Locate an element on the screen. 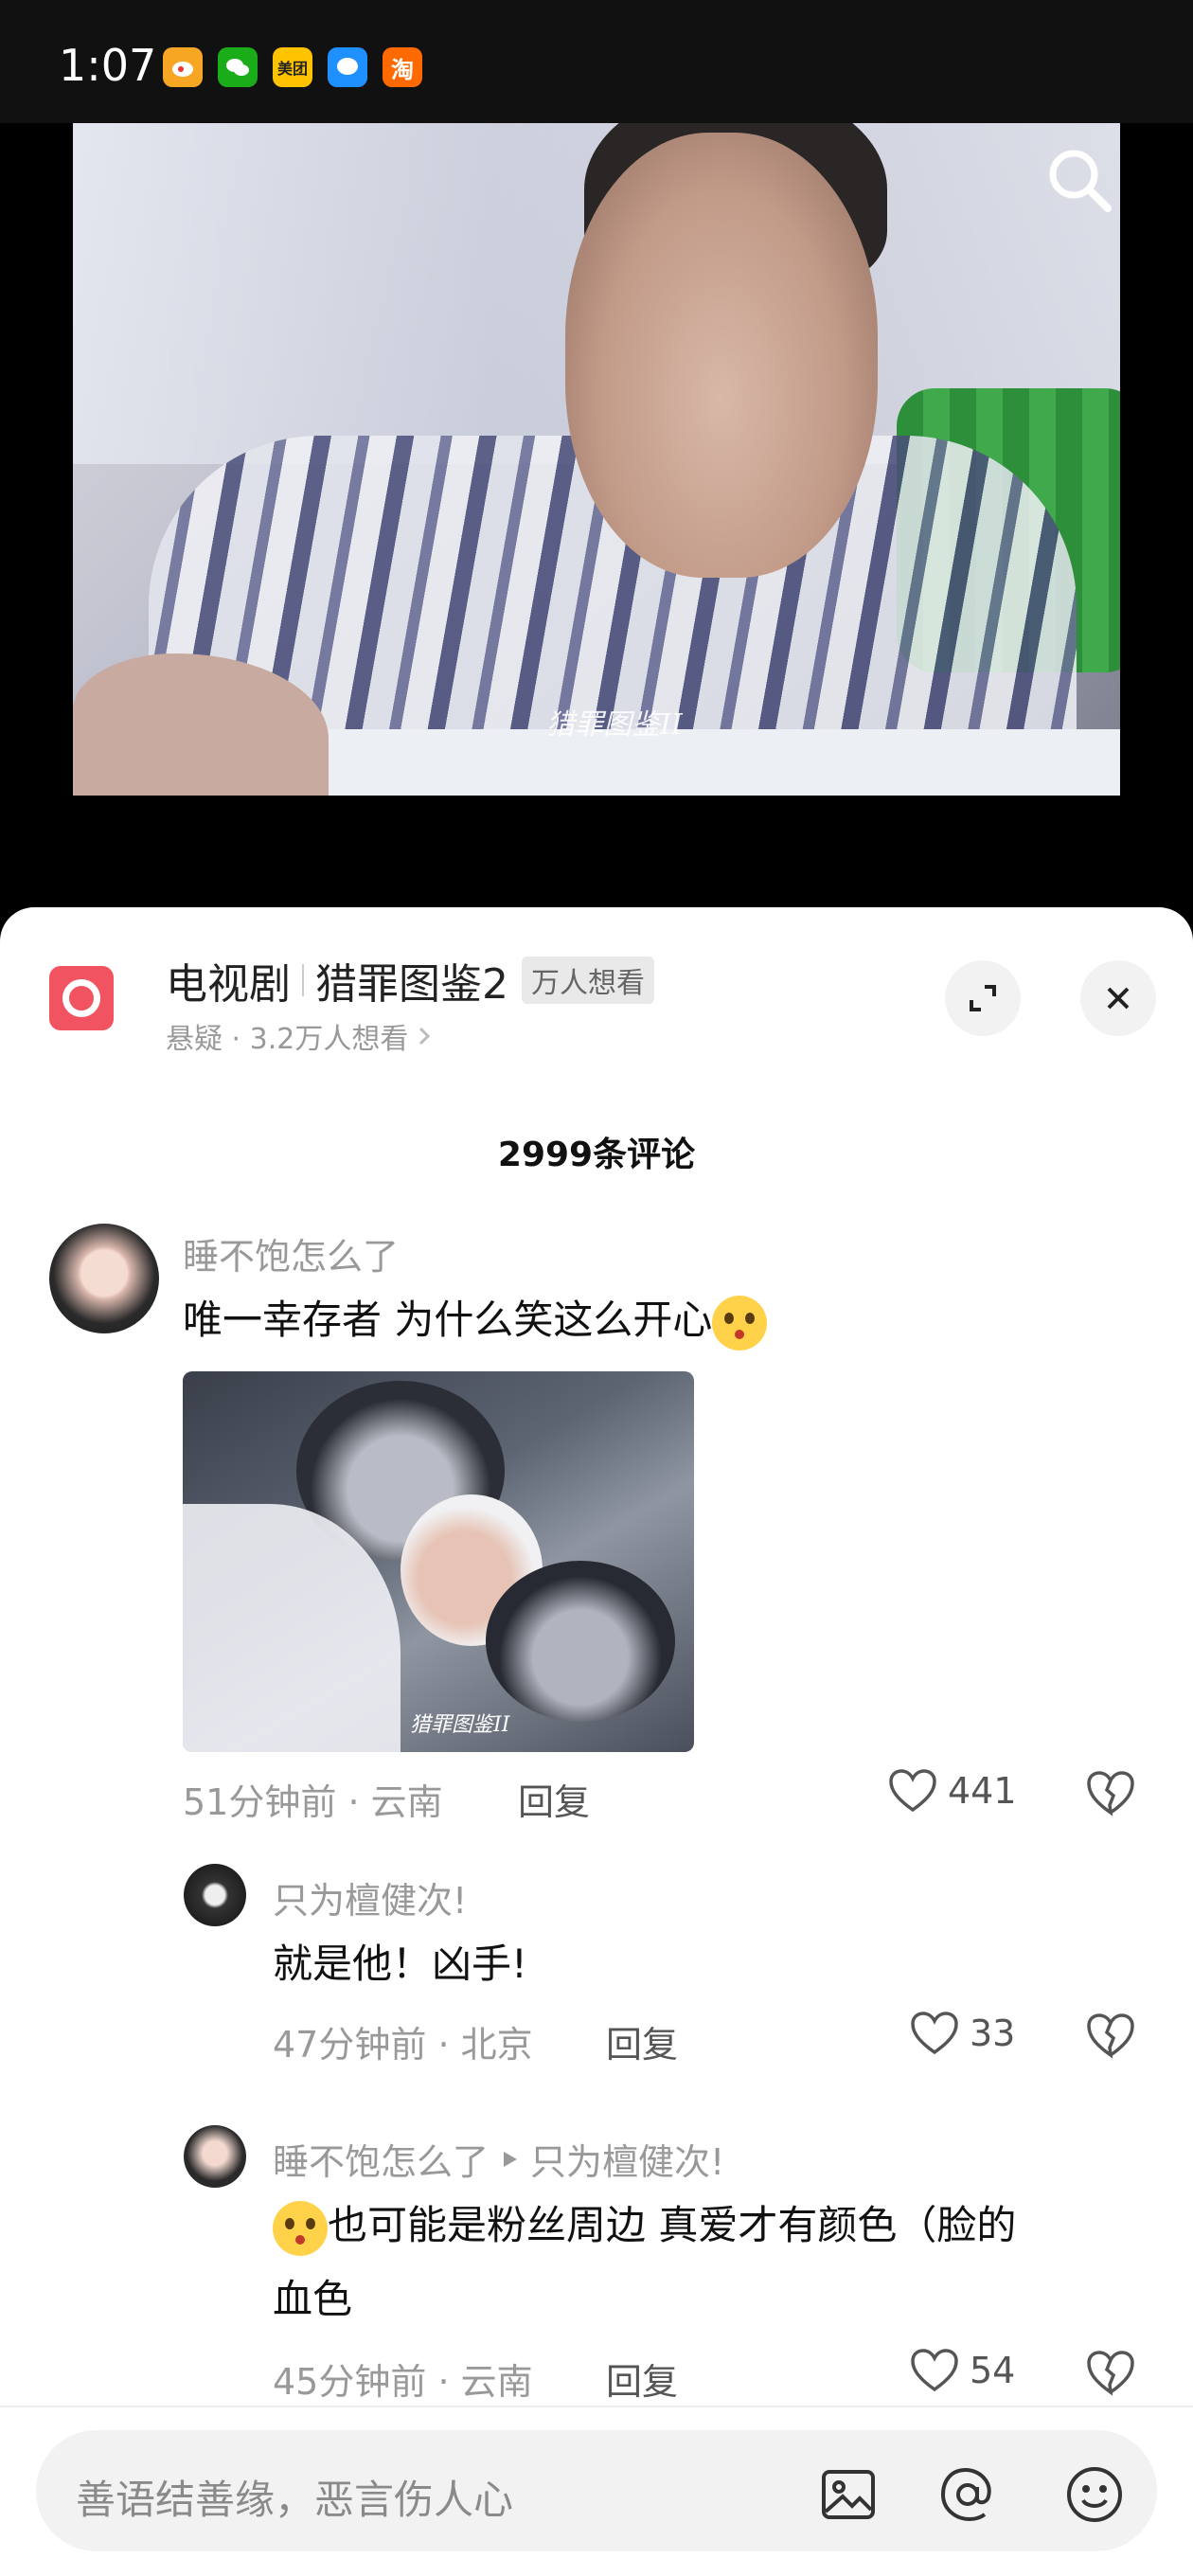  status-bar: 1:07 美团 淘 is located at coordinates (596, 61).